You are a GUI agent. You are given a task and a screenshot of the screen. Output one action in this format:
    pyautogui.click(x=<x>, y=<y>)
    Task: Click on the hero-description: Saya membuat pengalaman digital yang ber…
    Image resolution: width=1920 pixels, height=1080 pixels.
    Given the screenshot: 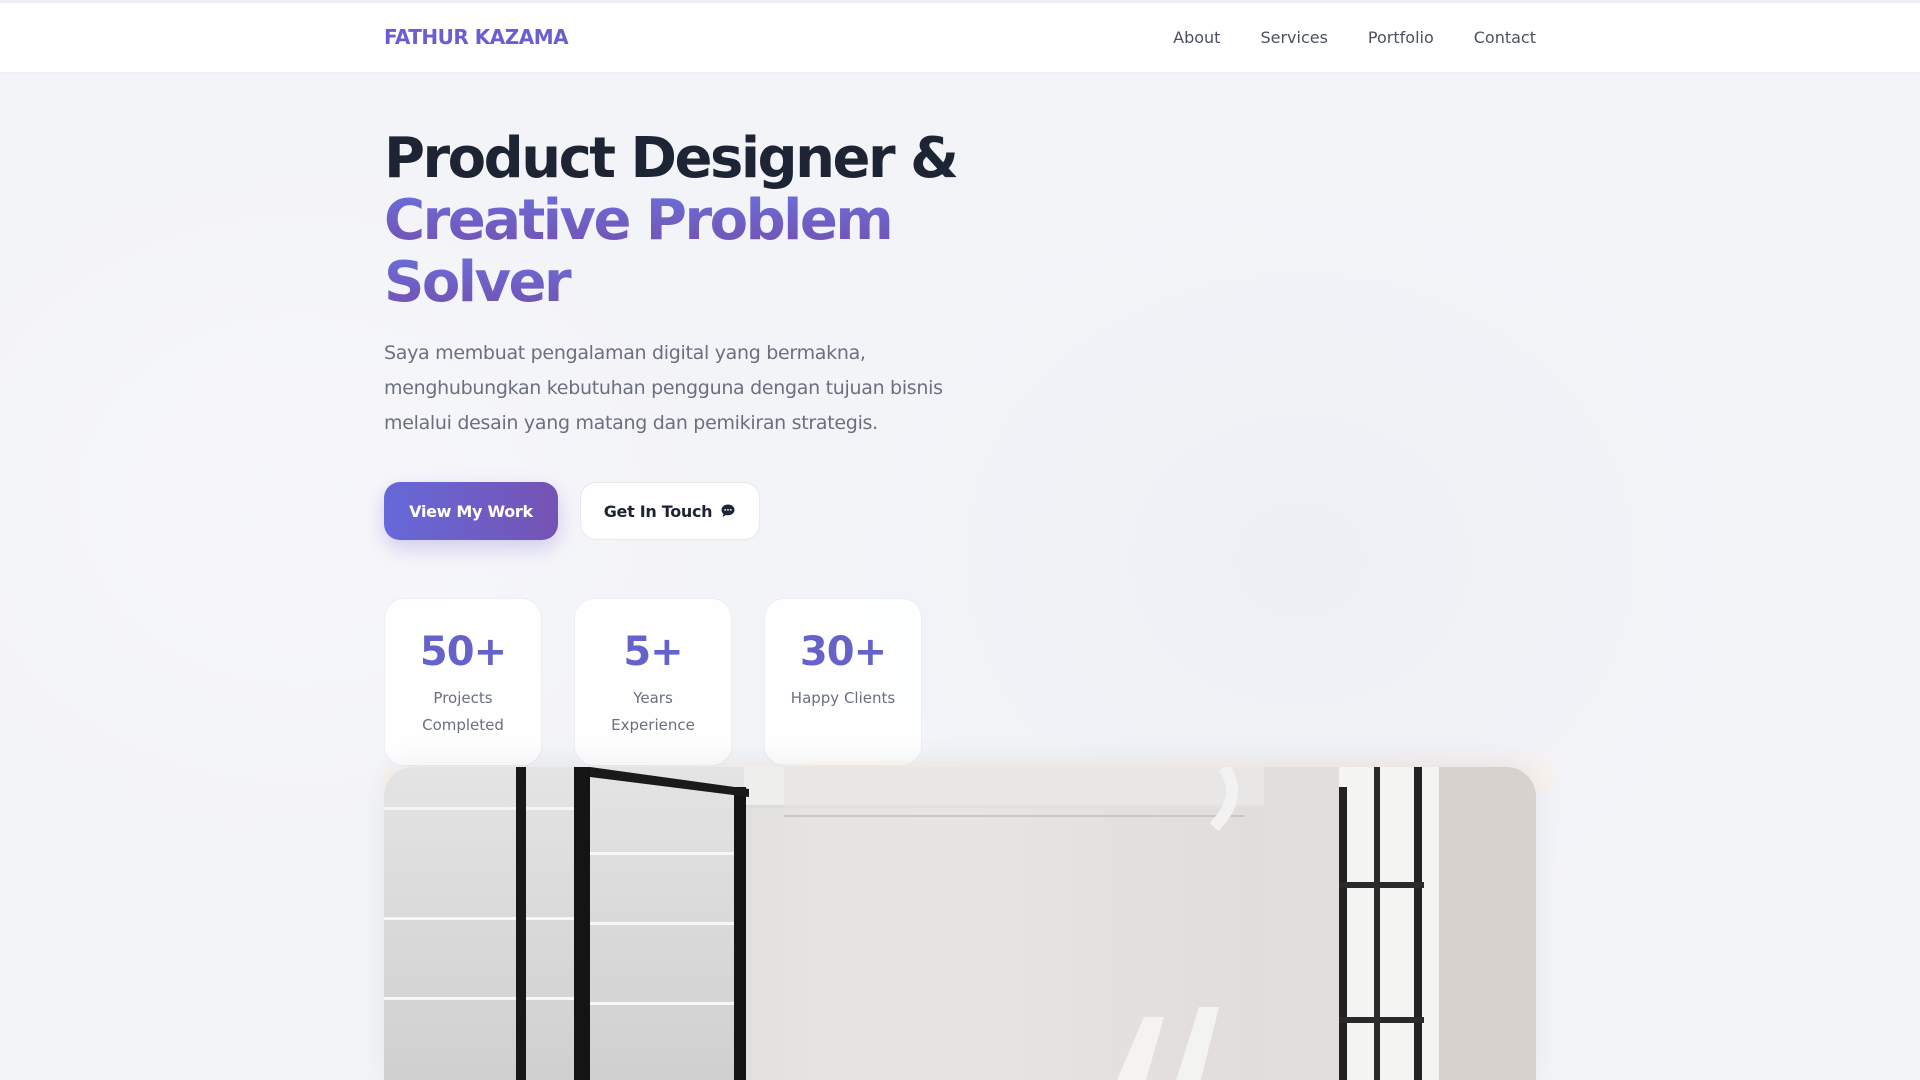 What is the action you would take?
    pyautogui.click(x=663, y=388)
    